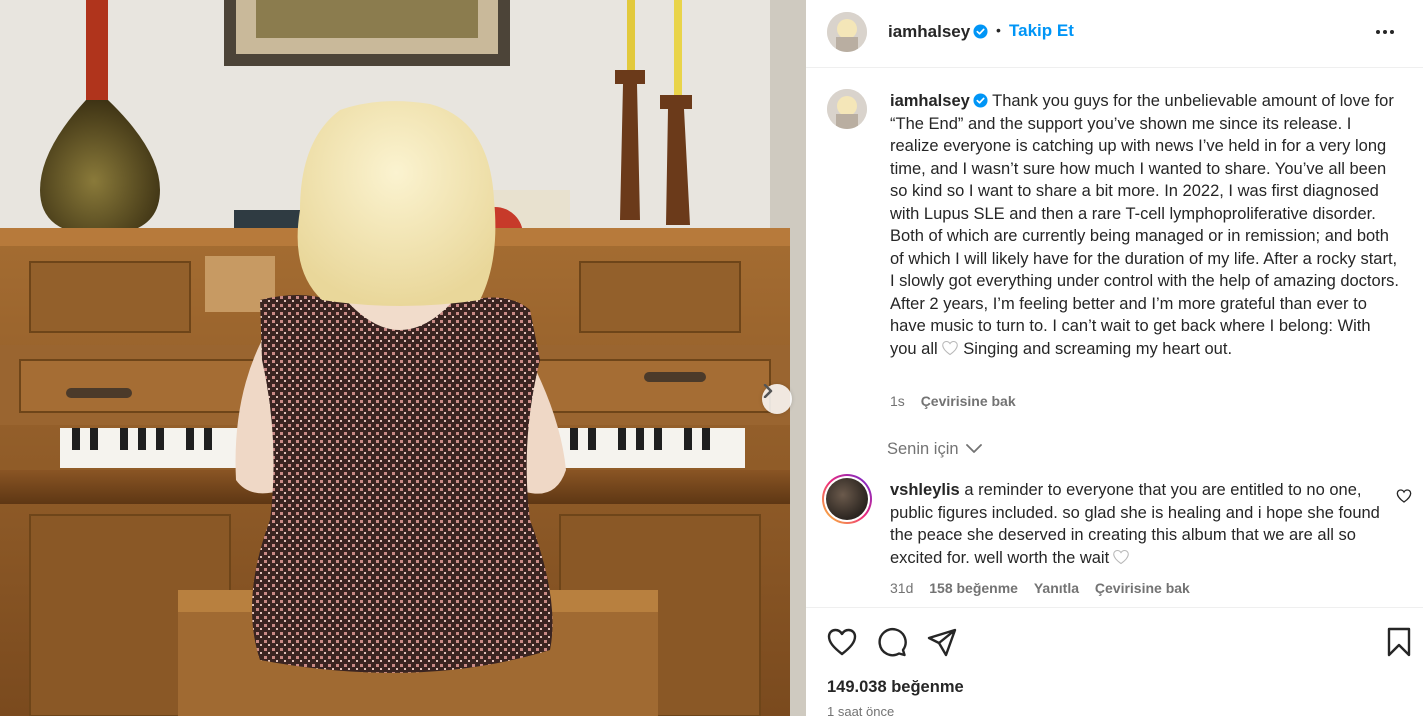 The width and height of the screenshot is (1423, 716). I want to click on caption-meta: 1s Çevirisine bak, so click(953, 401).